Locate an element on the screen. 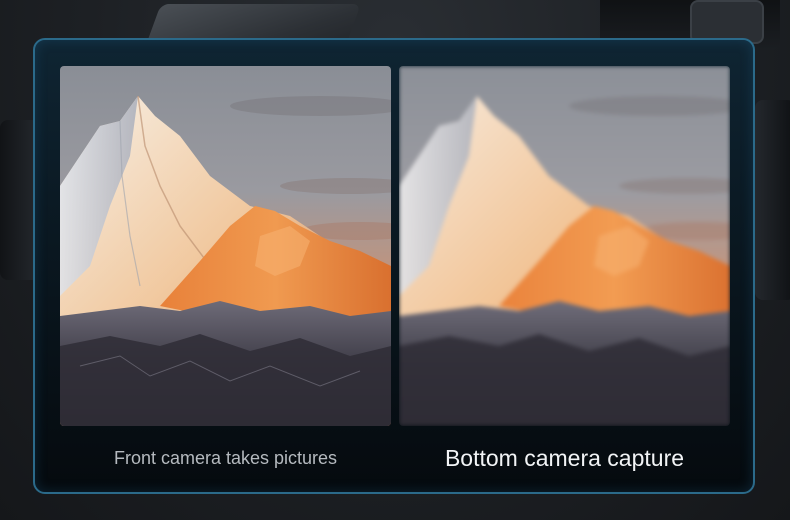  bottom-camera-caption: Bottom camera capture is located at coordinates (564, 458).